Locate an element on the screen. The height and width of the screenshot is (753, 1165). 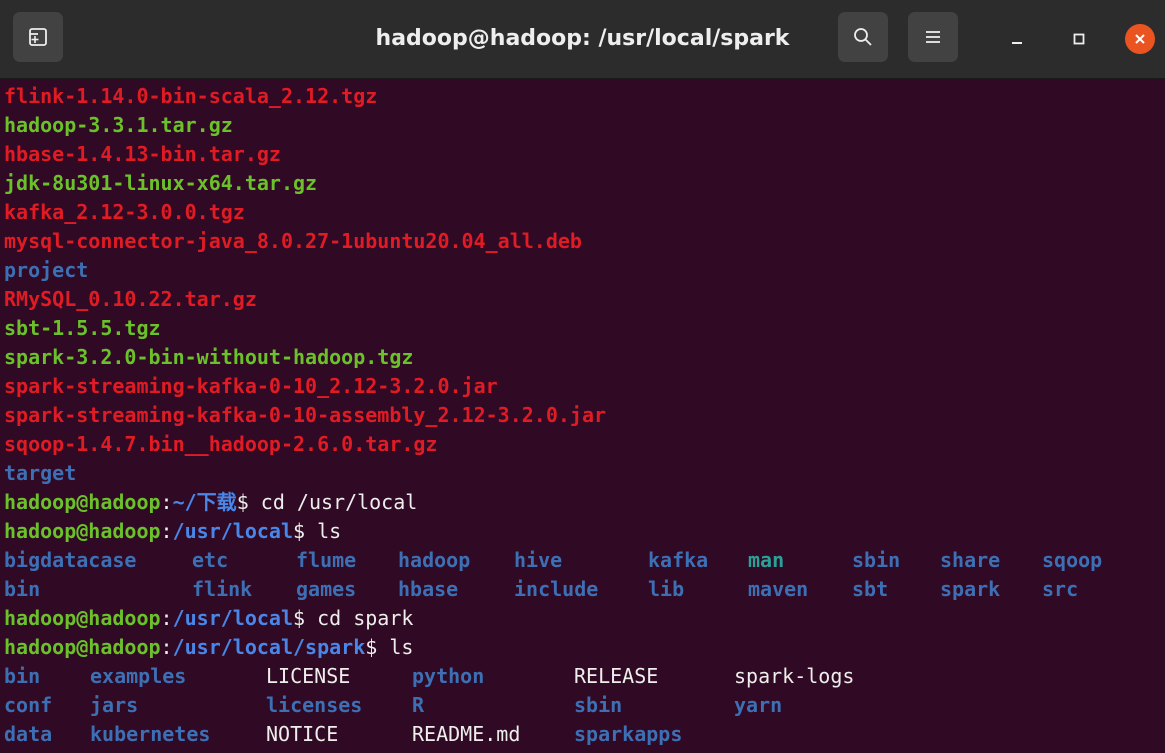
directory-entry: sbt is located at coordinates (870, 589).